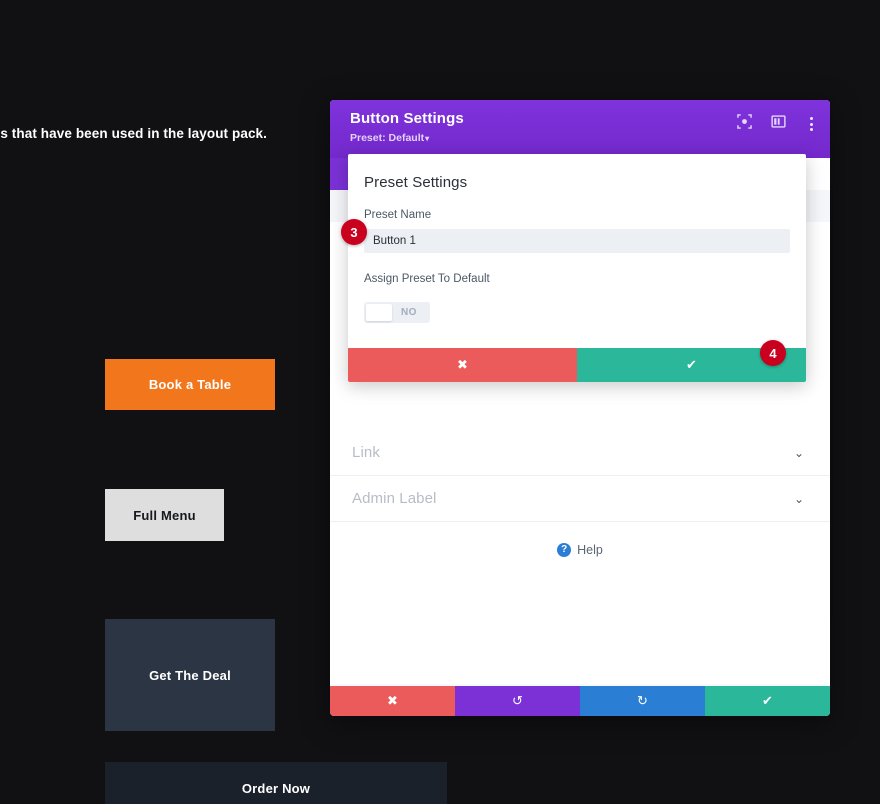 Image resolution: width=880 pixels, height=804 pixels. What do you see at coordinates (276, 788) in the screenshot?
I see `order-now-label: Order Now` at bounding box center [276, 788].